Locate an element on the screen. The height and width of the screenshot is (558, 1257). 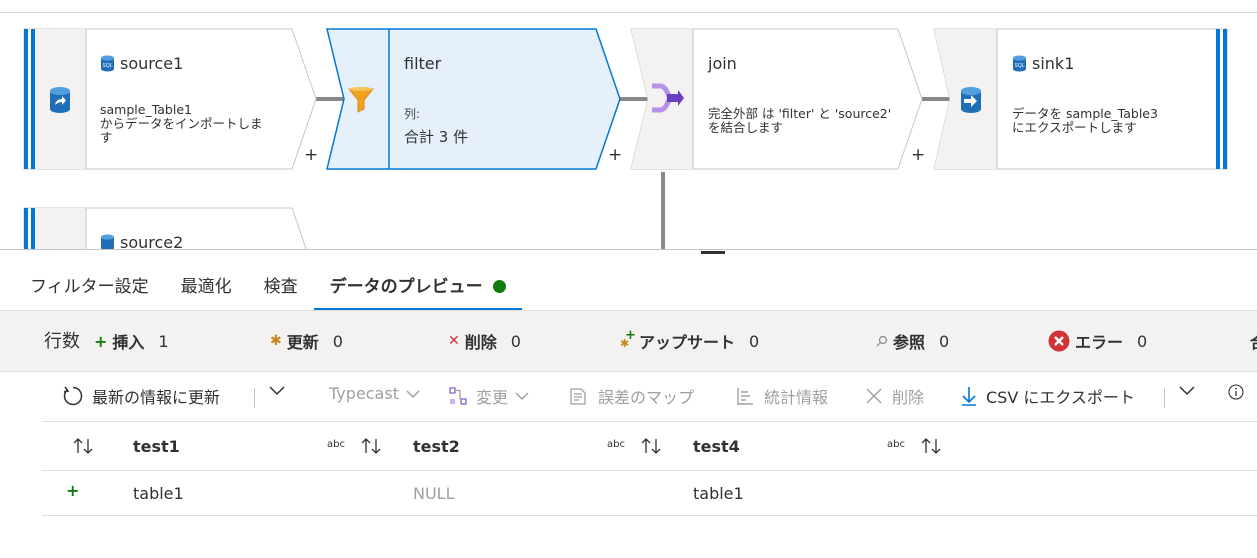
stat-insert-label: 挿入 is located at coordinates (128, 342).